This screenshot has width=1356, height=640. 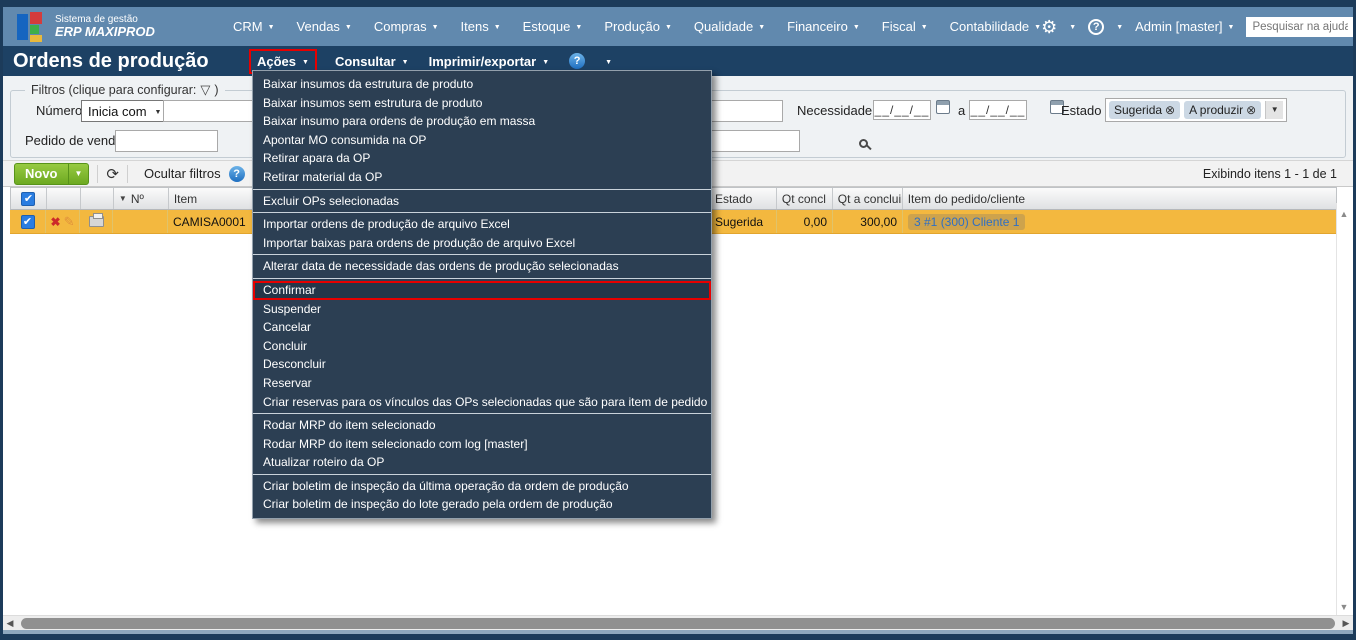 I want to click on header-label: Item, so click(x=185, y=198).